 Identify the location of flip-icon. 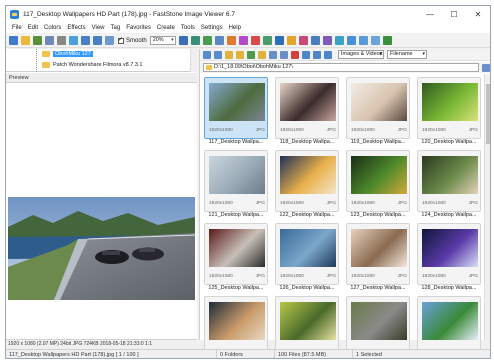
(195, 40).